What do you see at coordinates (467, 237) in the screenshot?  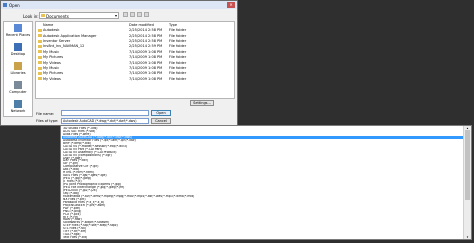 I see `scroll-down-icon: ▾` at bounding box center [467, 237].